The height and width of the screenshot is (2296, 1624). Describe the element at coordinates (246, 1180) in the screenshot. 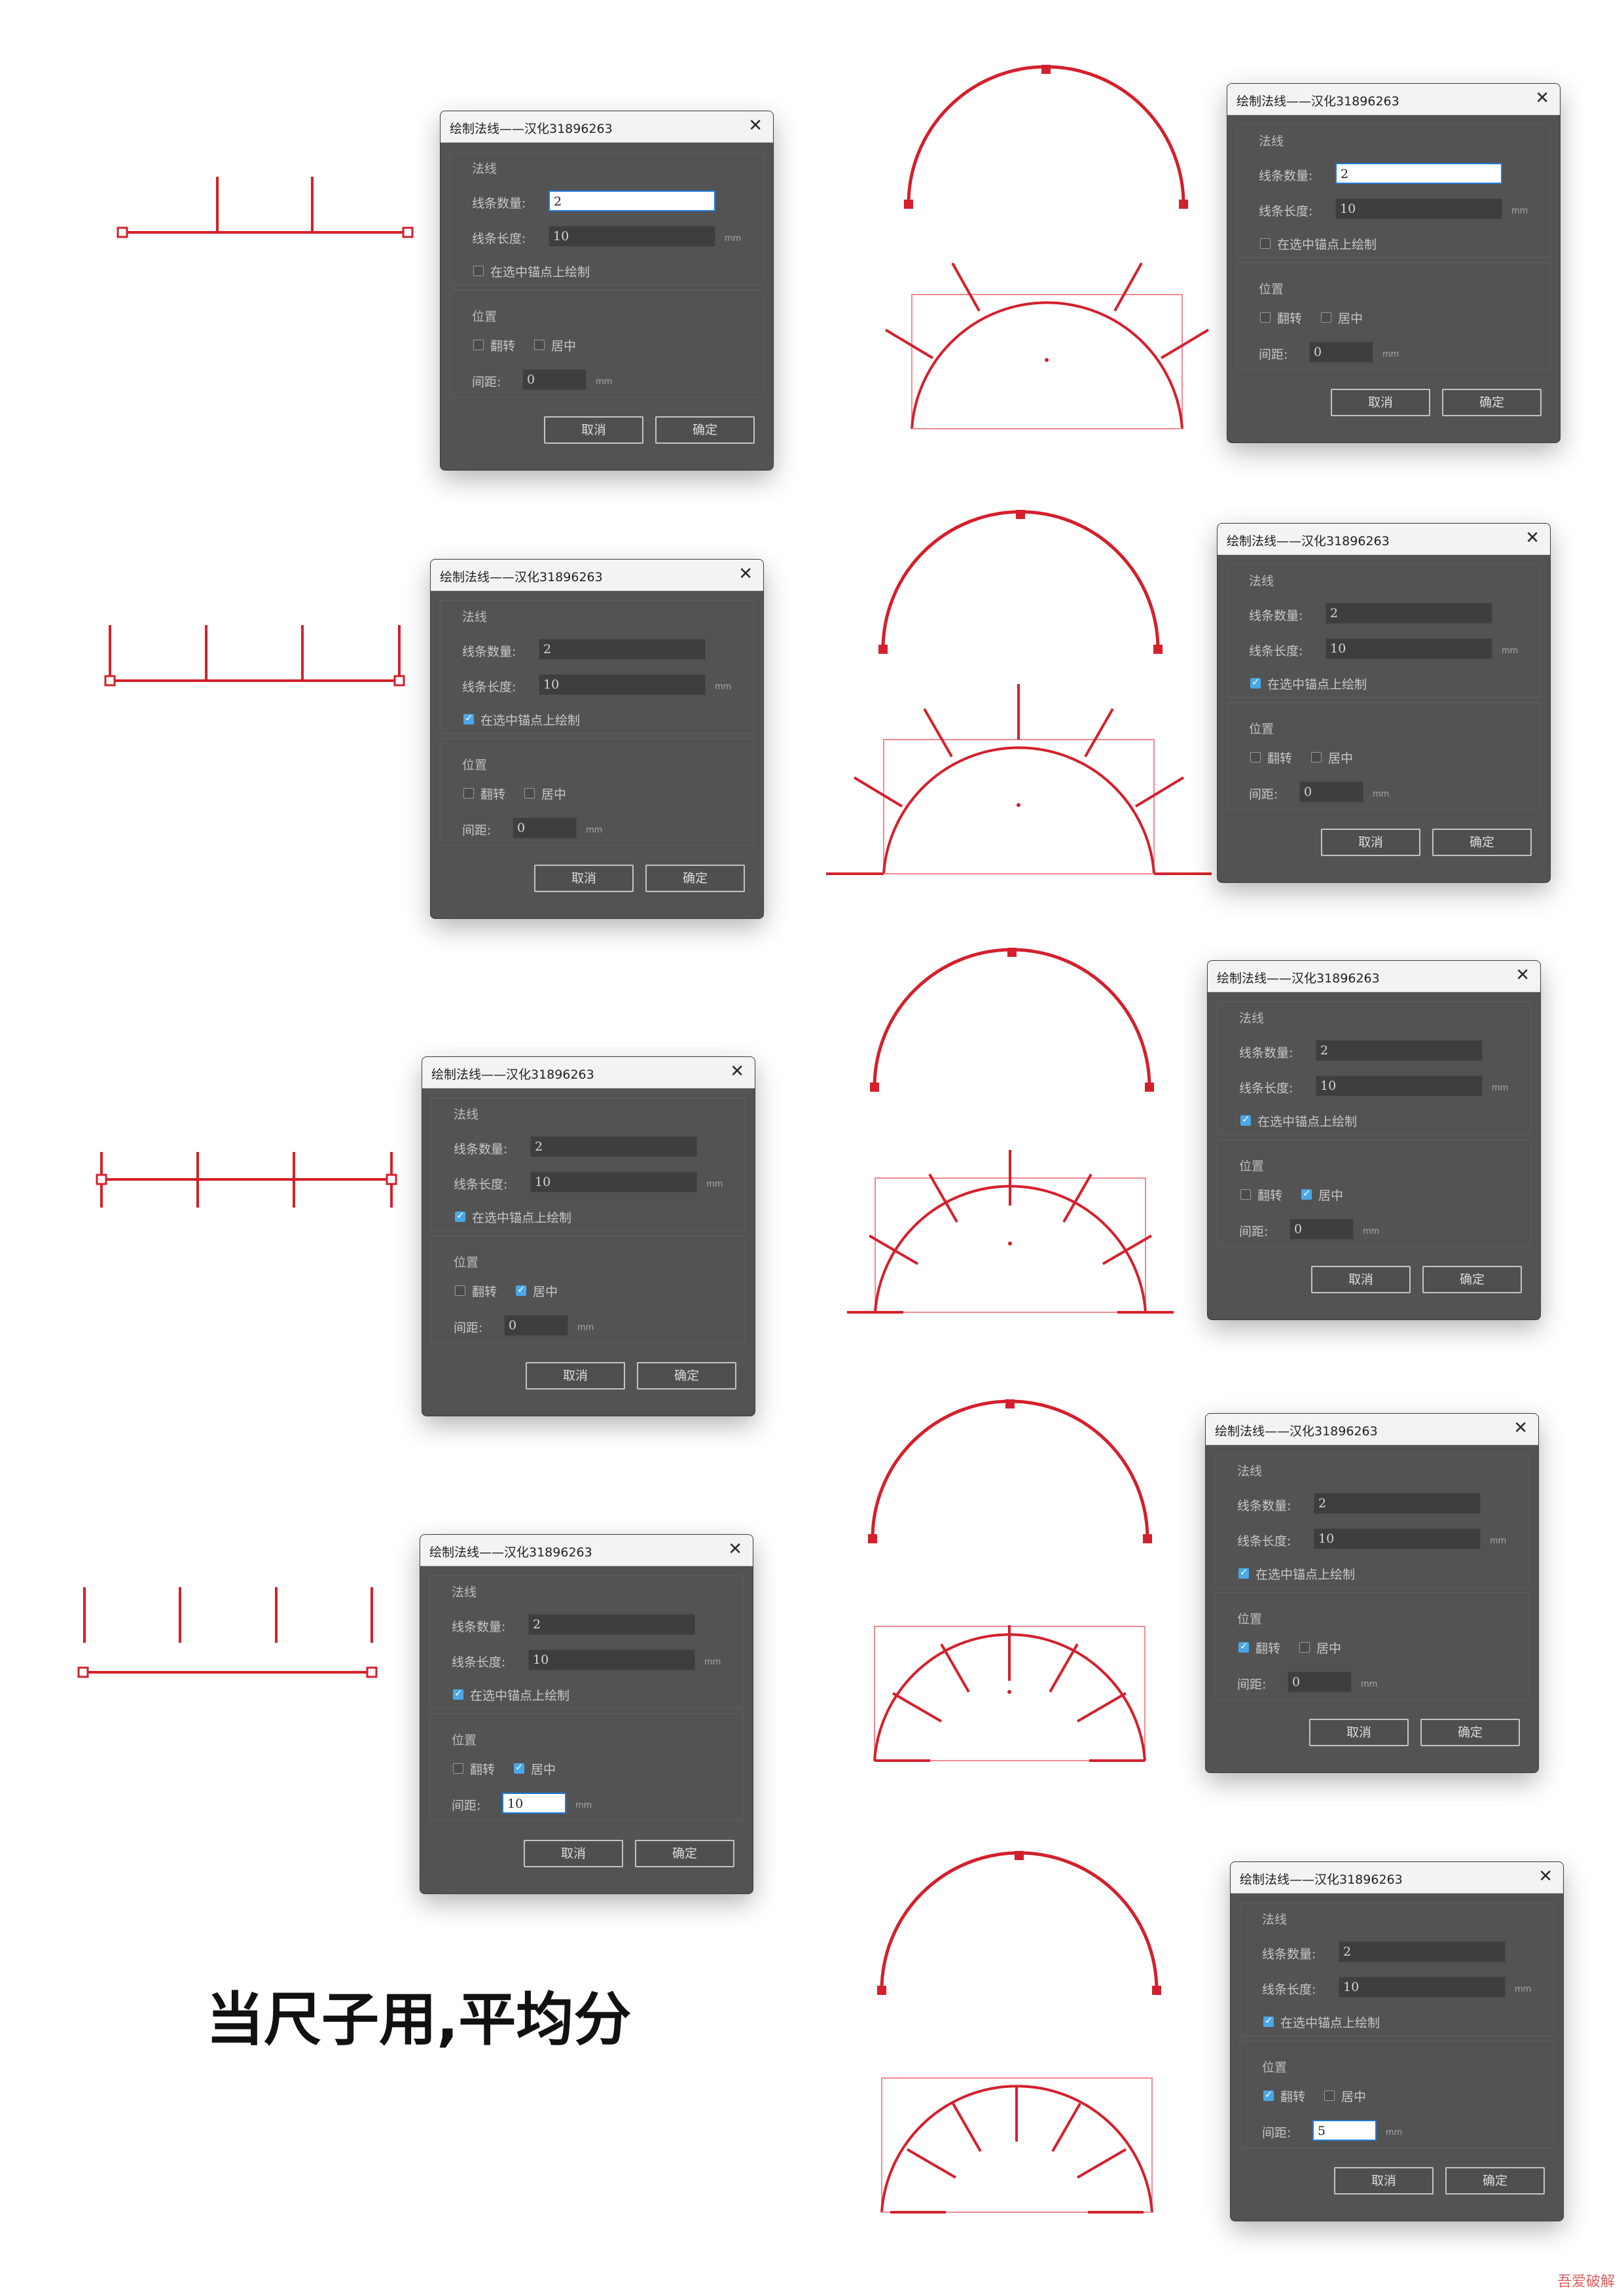

I see `ruler-figure` at that location.